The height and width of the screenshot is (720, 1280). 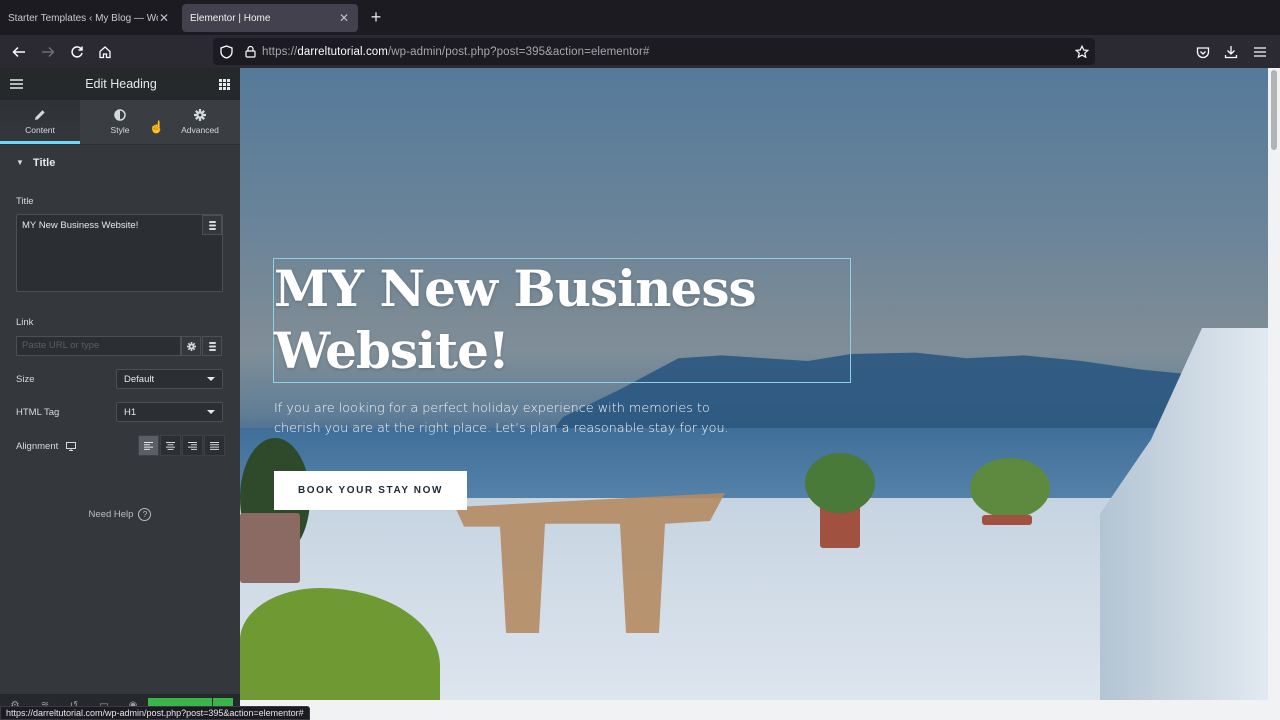 What do you see at coordinates (83, 18) in the screenshot?
I see `tab-title: Starter Templates ‹ My Blog — WordPress` at bounding box center [83, 18].